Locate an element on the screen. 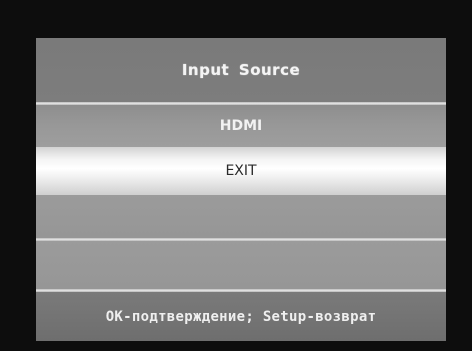 Image resolution: width=472 pixels, height=351 pixels. osd-footer: OK-подтверждение; Setup-возврат is located at coordinates (241, 316).